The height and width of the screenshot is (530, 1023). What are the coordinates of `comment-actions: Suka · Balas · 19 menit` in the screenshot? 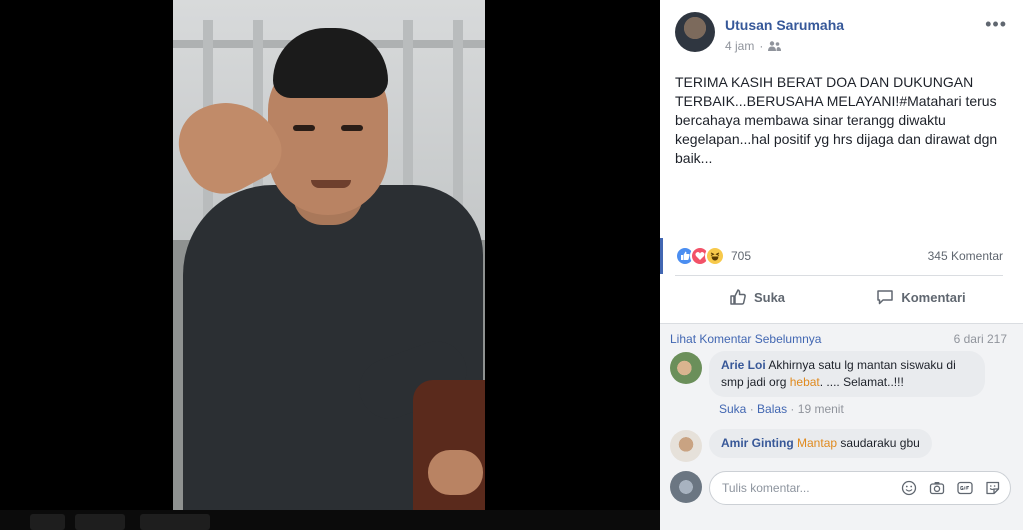 It's located at (781, 409).